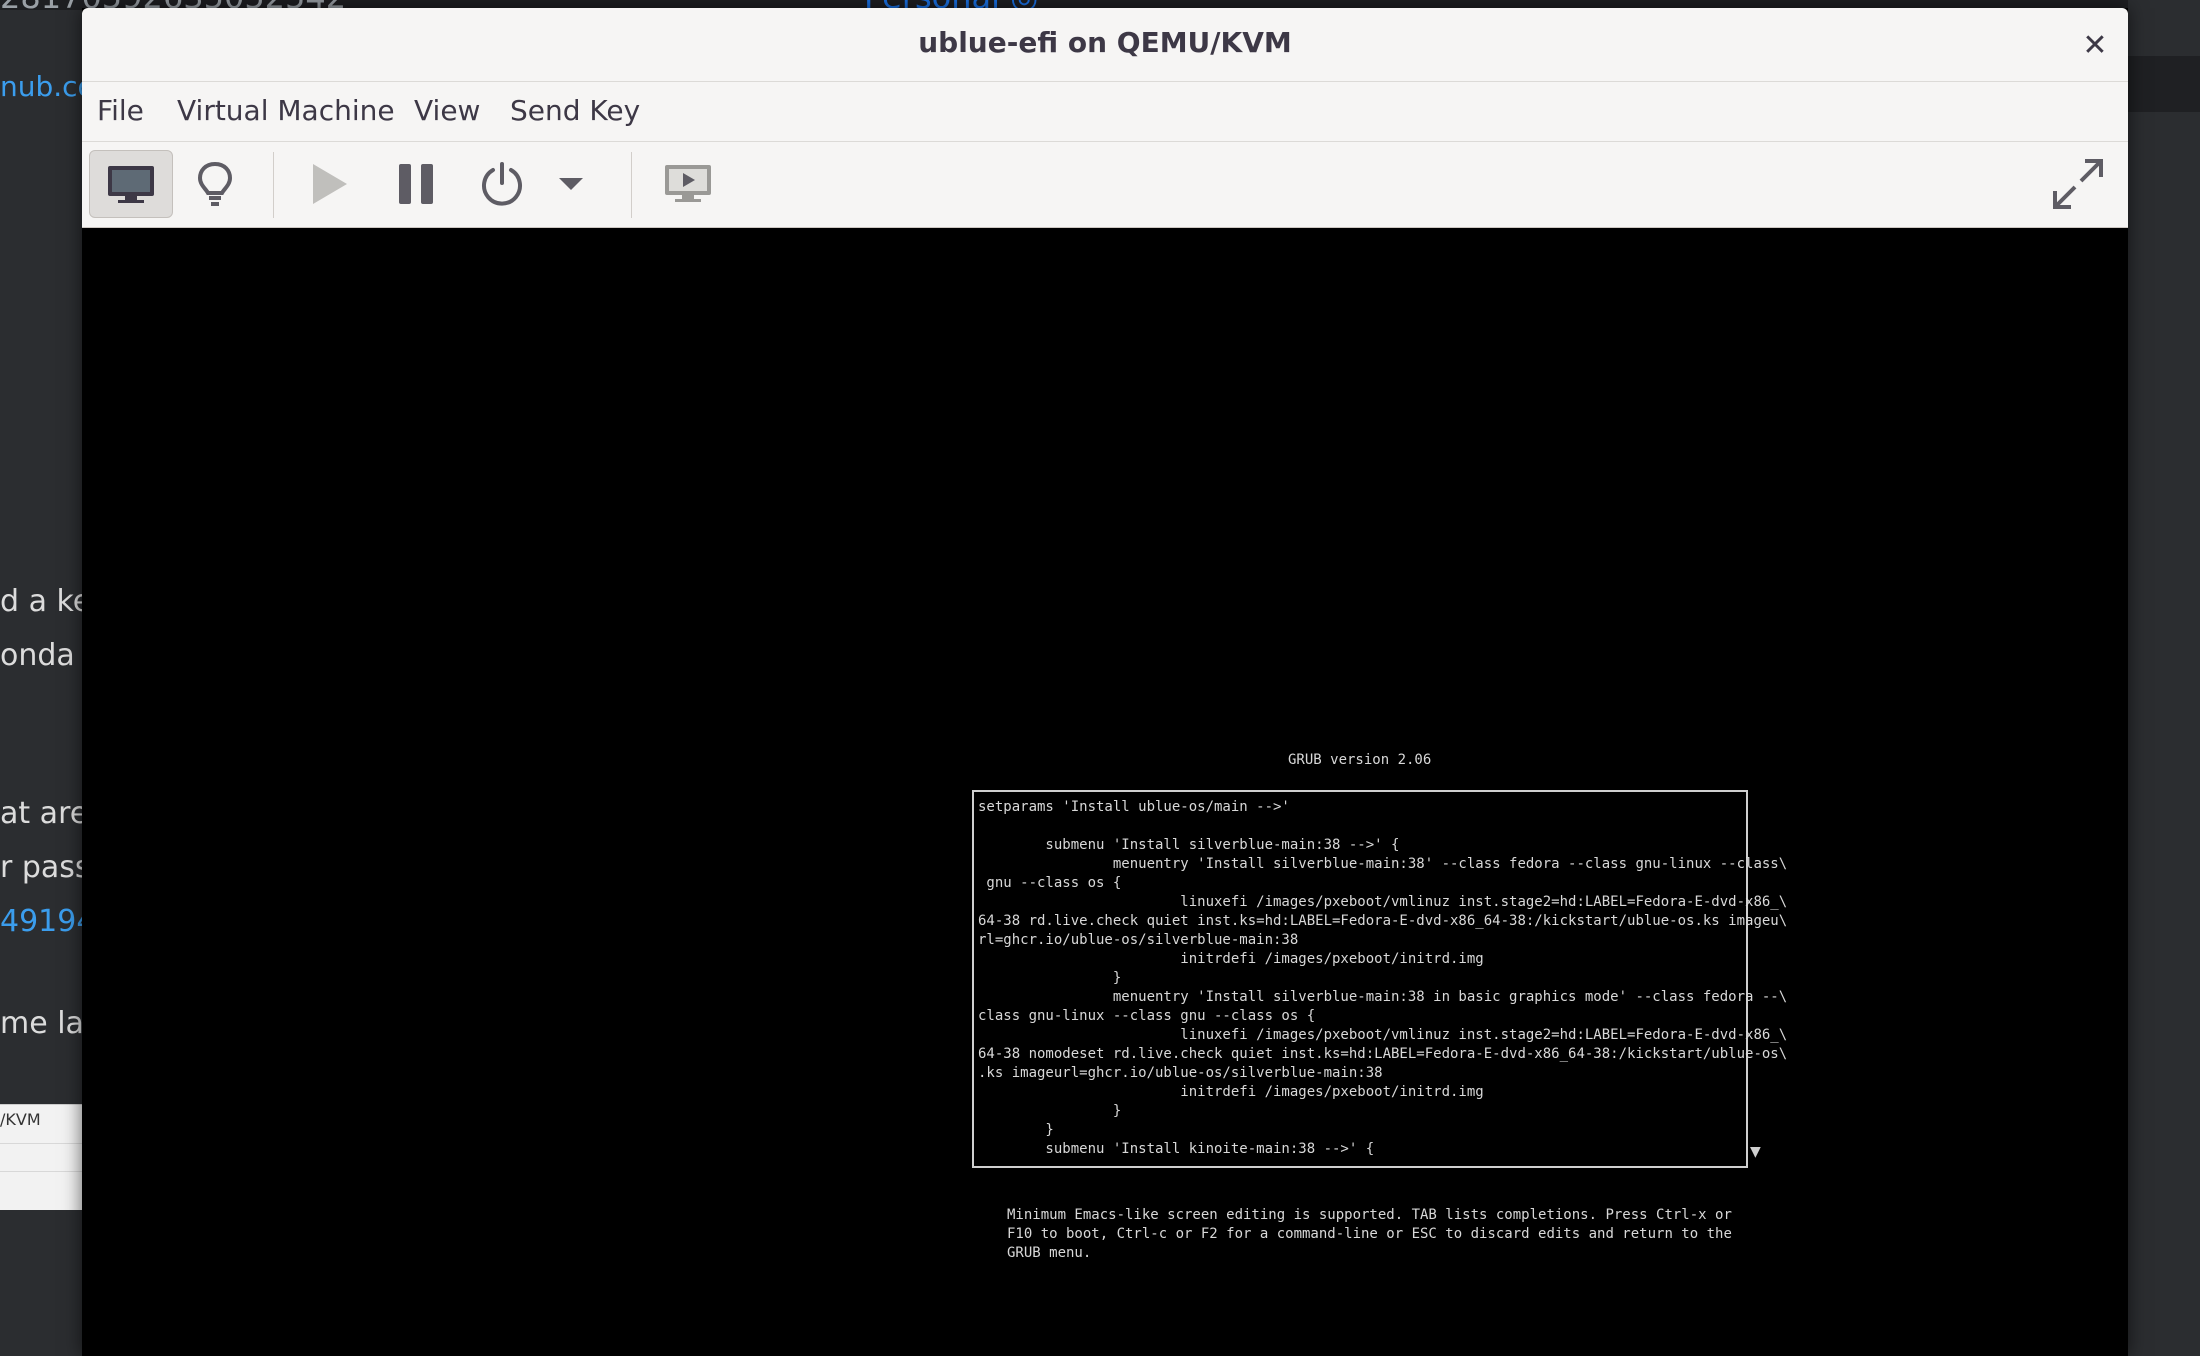  I want to click on pause-button, so click(416, 184).